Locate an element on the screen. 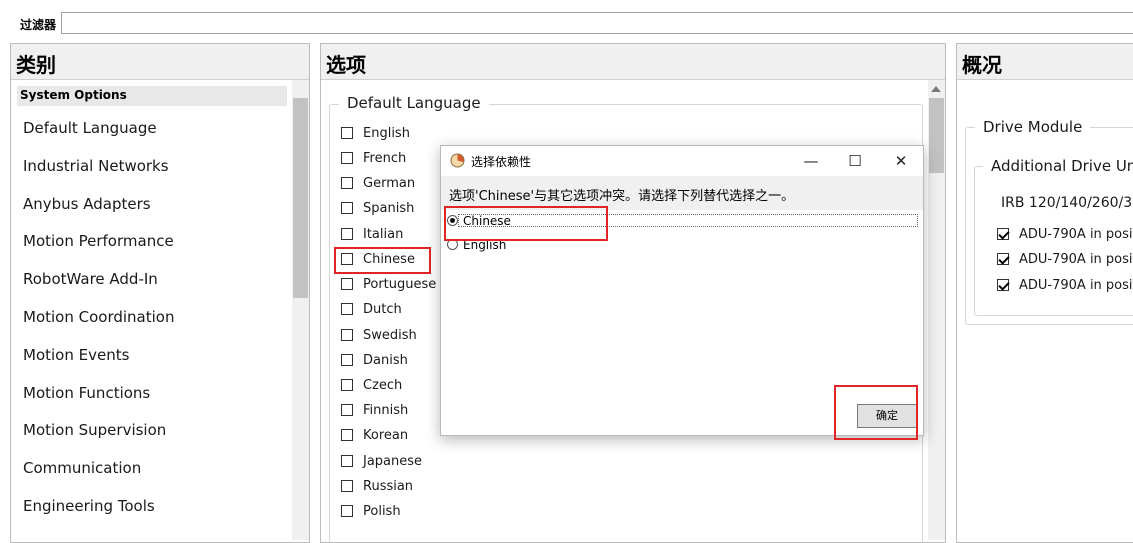 The image size is (1133, 543). dialog-message: 选项'Chinese'与其它选项冲突。请选择下列替代选择之一。 is located at coordinates (622, 196).